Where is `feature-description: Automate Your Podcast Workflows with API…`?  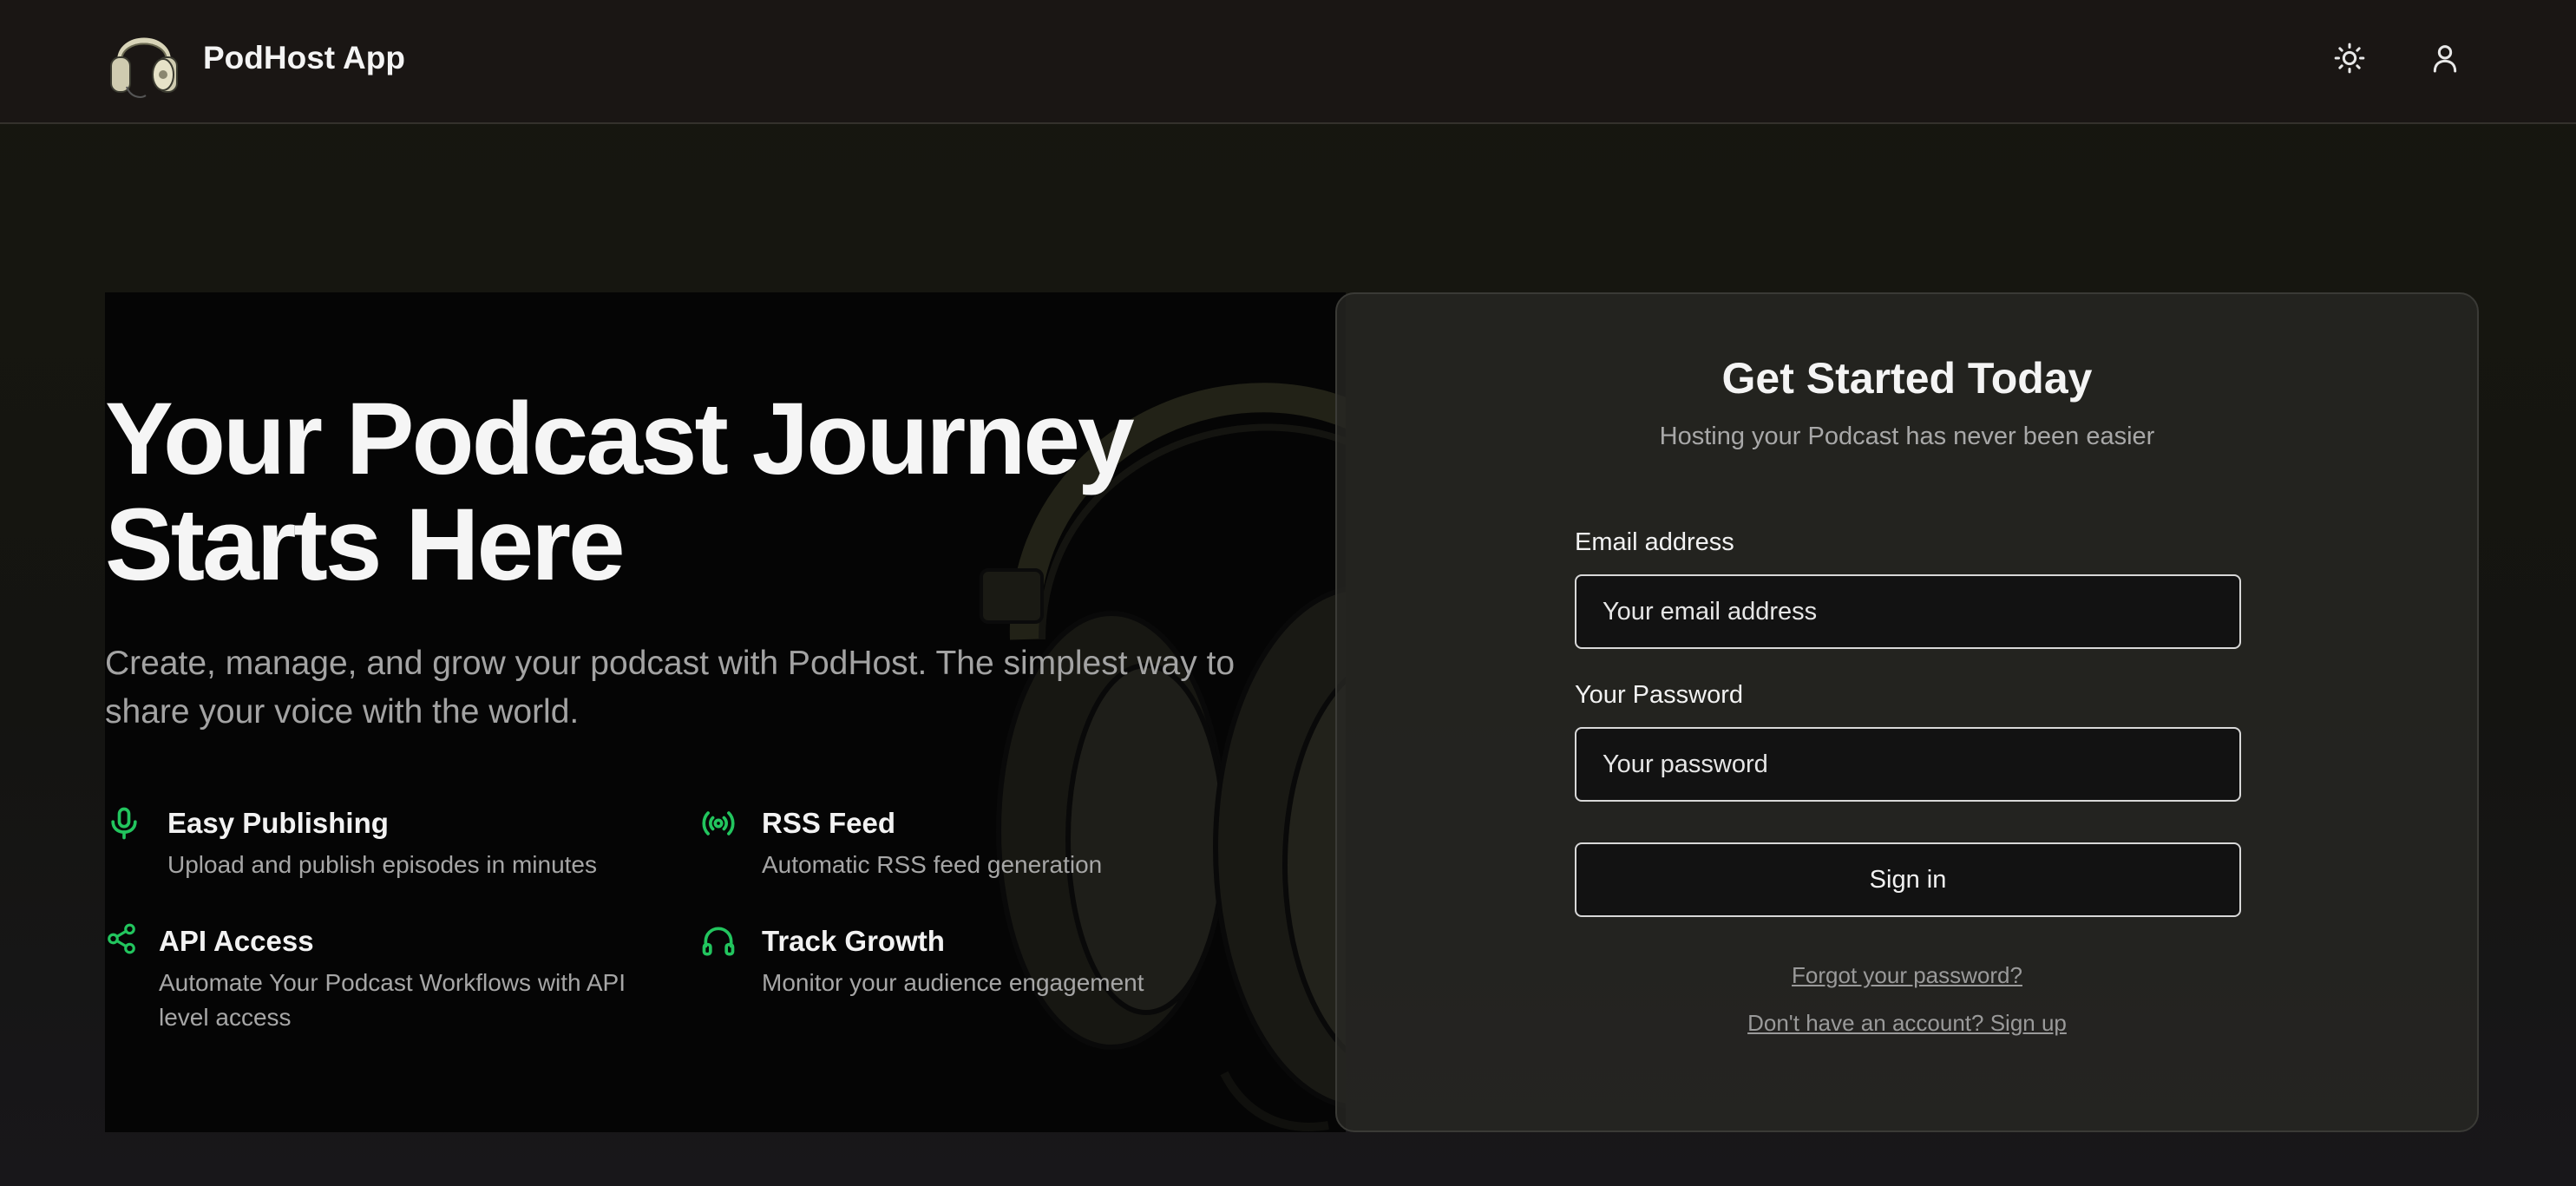 feature-description: Automate Your Podcast Workflows with API… is located at coordinates (436, 1001).